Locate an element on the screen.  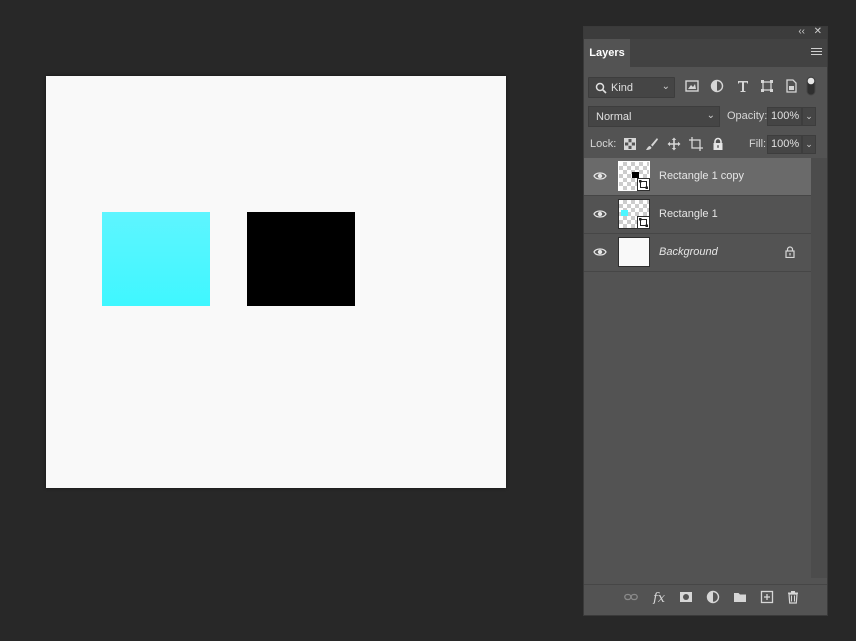
lock-row: Lock: Fill: 100% ⌄ is located at coordinates (706, 145).